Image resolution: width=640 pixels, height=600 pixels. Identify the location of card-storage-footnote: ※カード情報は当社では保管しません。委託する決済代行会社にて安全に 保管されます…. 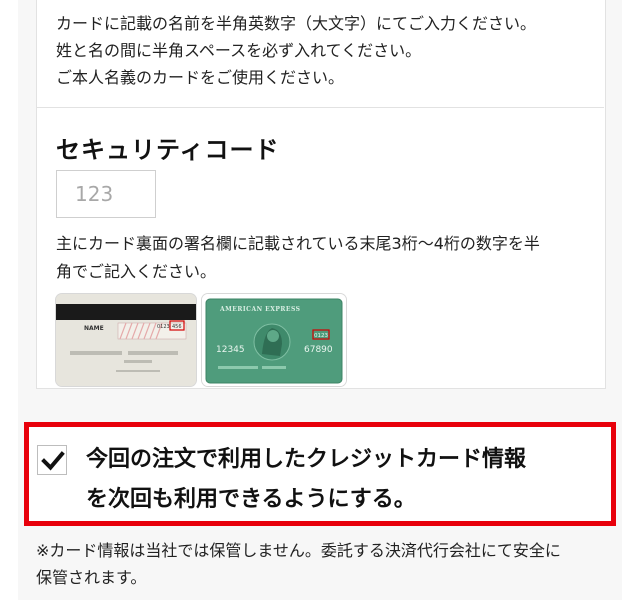
(326, 564).